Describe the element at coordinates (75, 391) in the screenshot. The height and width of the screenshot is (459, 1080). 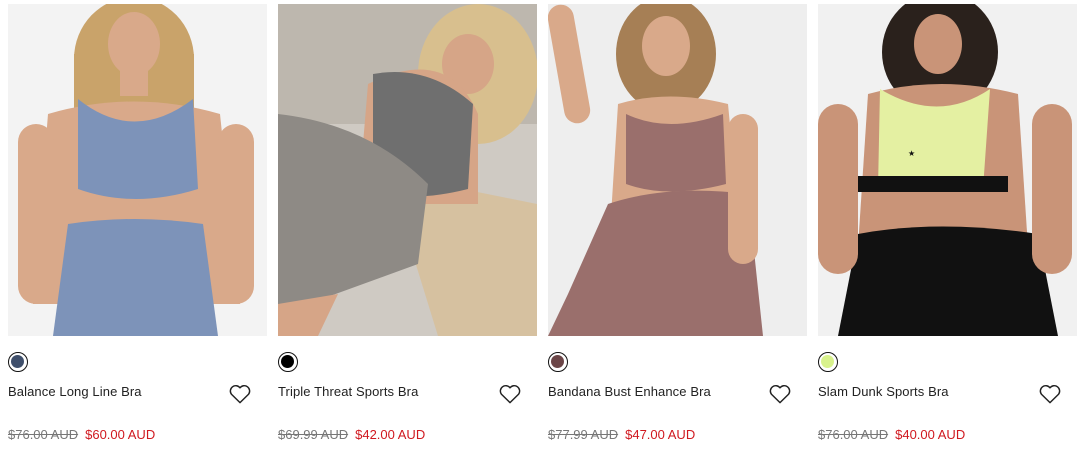
I see `product-name: Balance Long Line Bra` at that location.